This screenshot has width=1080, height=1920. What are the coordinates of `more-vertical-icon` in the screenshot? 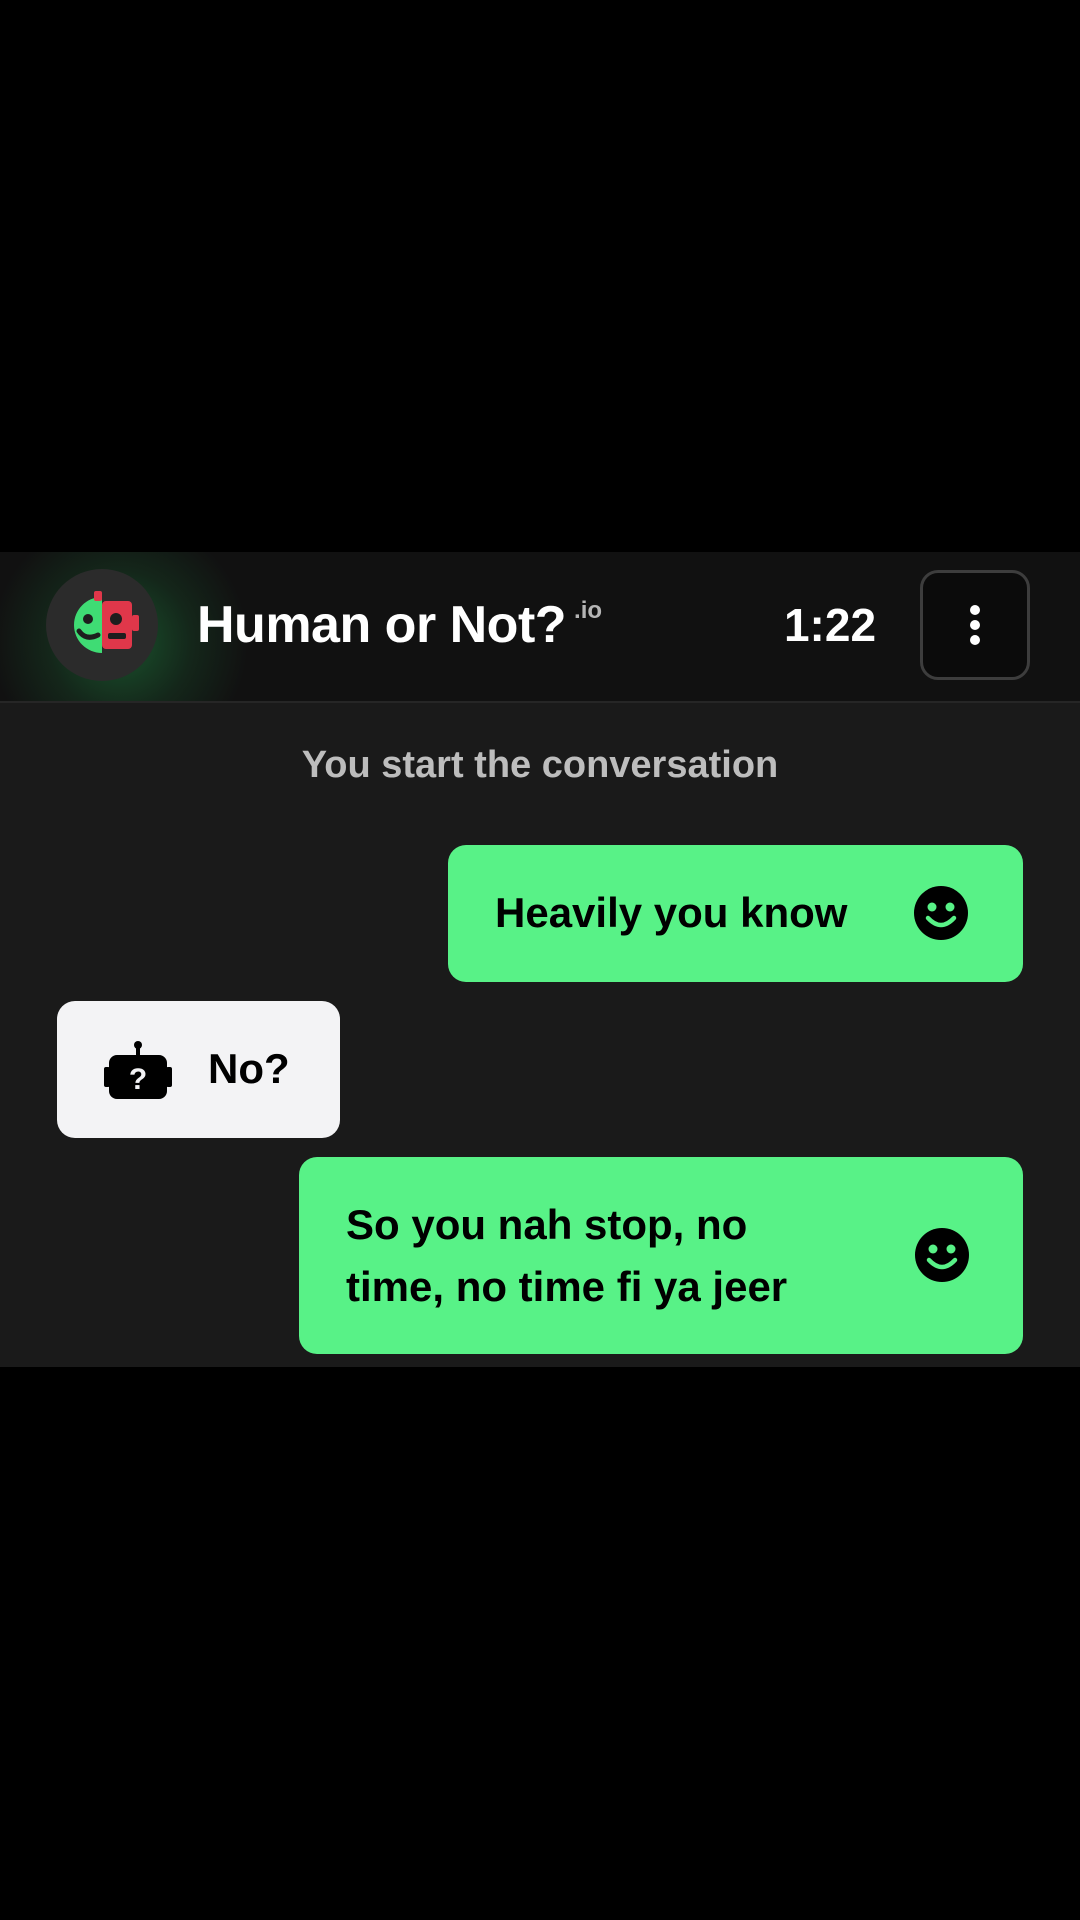 It's located at (975, 625).